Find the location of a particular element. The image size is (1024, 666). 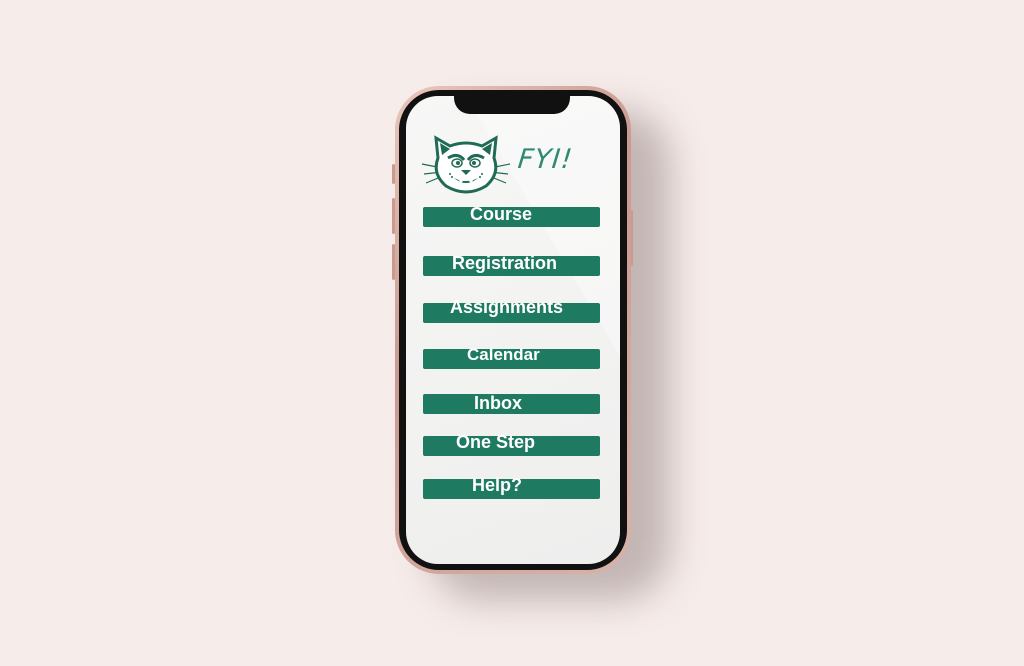

calendar-button: Calendar is located at coordinates (511, 357).